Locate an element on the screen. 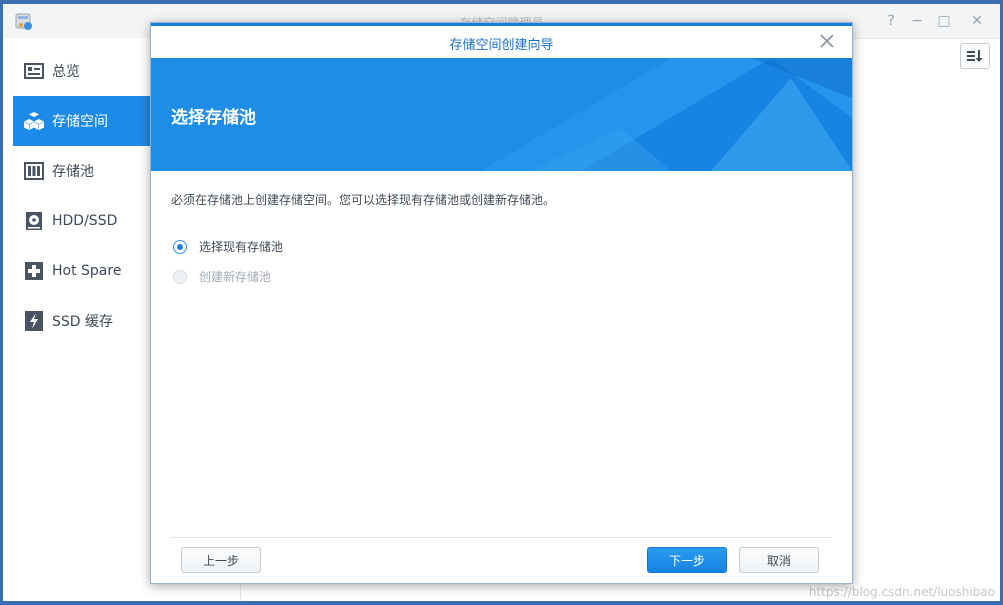  wizard-step-heading: 选择存储池 is located at coordinates (213, 118).